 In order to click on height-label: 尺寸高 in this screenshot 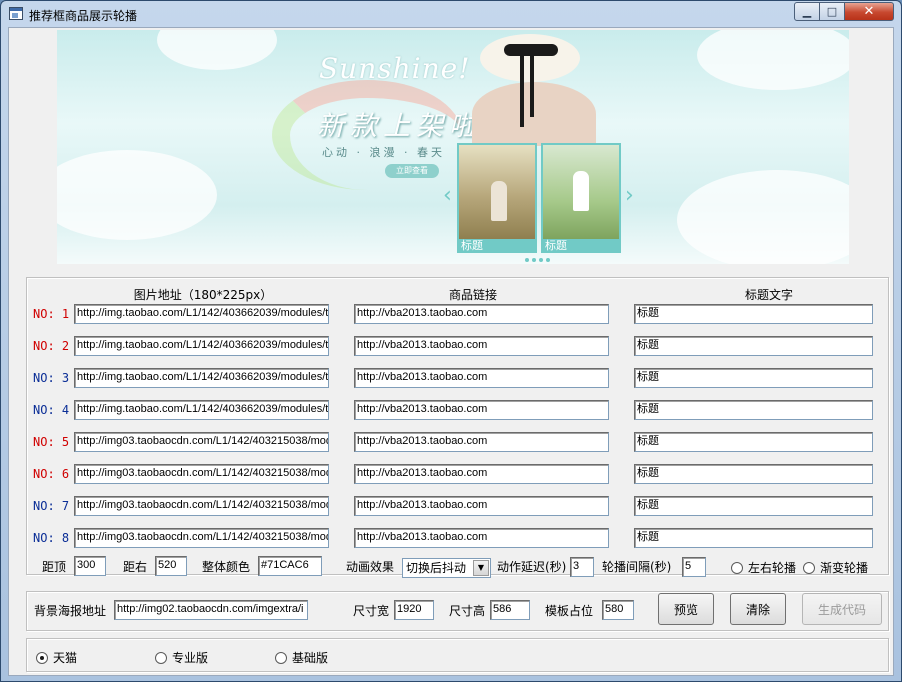, I will do `click(467, 611)`.